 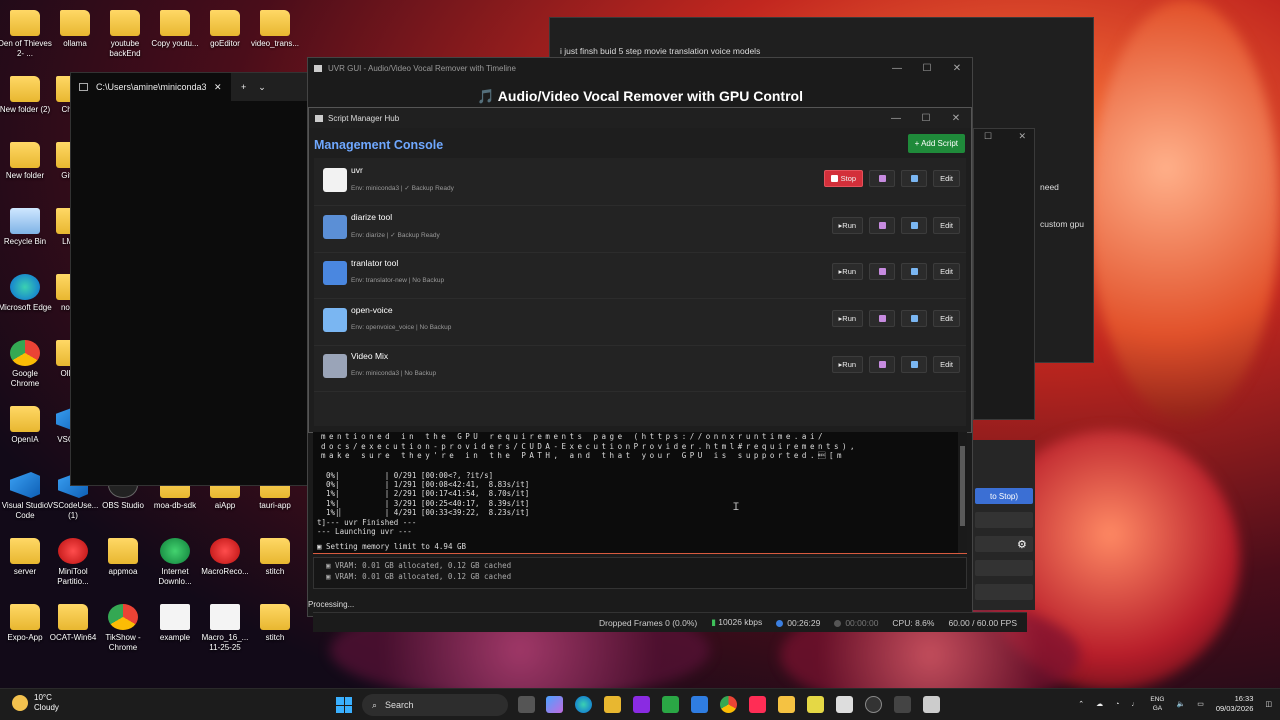 I want to click on console-scrollbar, so click(x=962, y=492).